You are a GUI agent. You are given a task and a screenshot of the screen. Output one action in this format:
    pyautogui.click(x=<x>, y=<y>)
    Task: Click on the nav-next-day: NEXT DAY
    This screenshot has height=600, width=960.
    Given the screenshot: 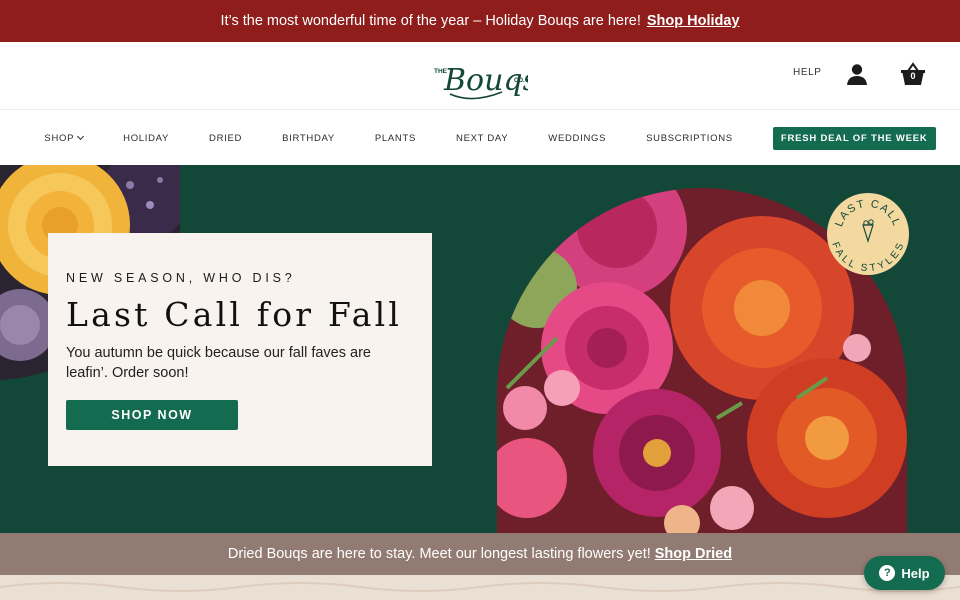 What is the action you would take?
    pyautogui.click(x=482, y=138)
    